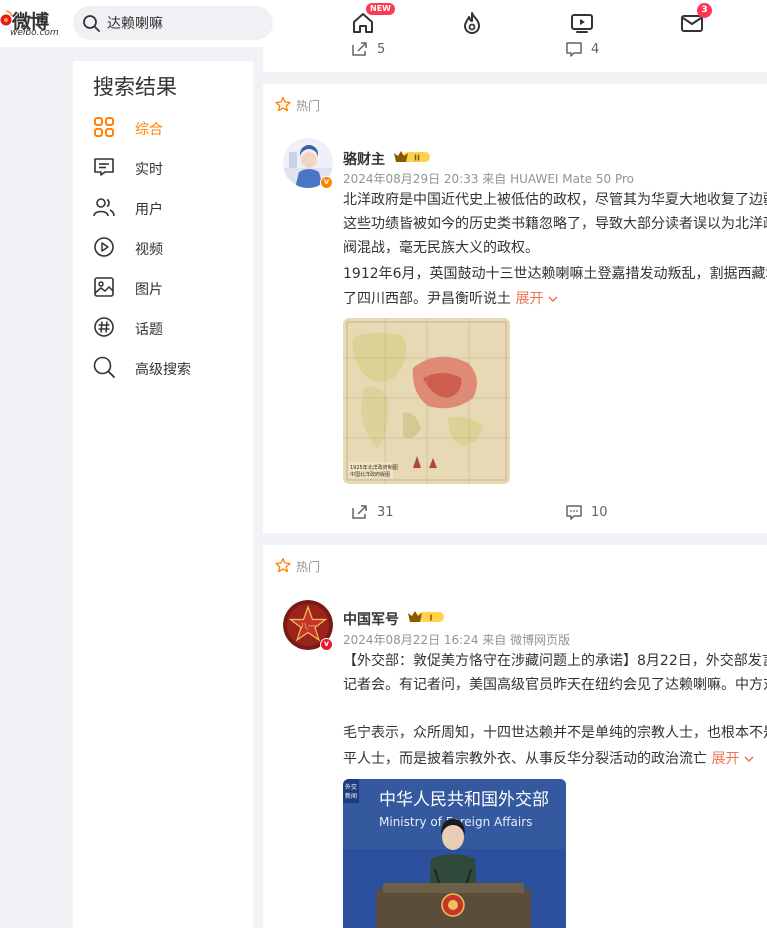  Describe the element at coordinates (427, 299) in the screenshot. I see `post-text-tail: 了四川西部。尹昌衡听说土` at that location.